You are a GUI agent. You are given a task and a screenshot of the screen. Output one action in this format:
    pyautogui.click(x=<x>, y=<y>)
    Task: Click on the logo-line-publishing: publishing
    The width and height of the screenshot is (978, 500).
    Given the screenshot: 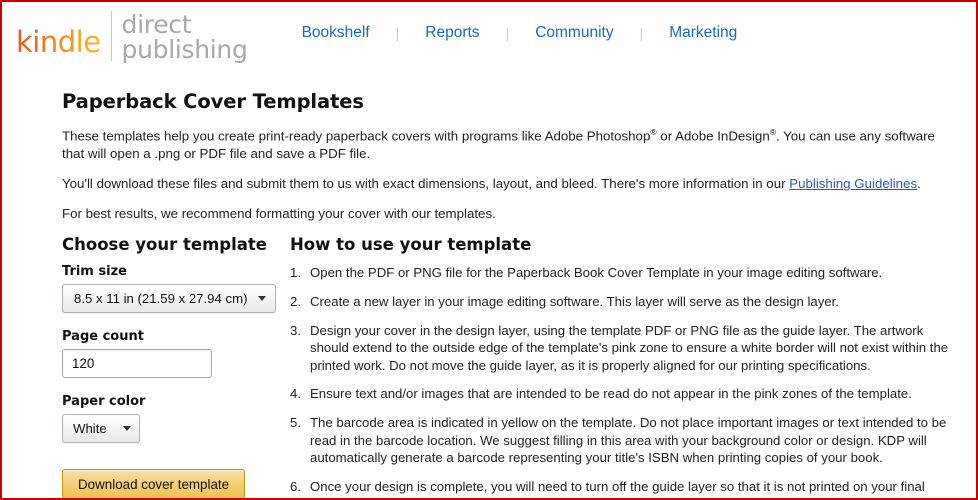 What is the action you would take?
    pyautogui.click(x=184, y=49)
    